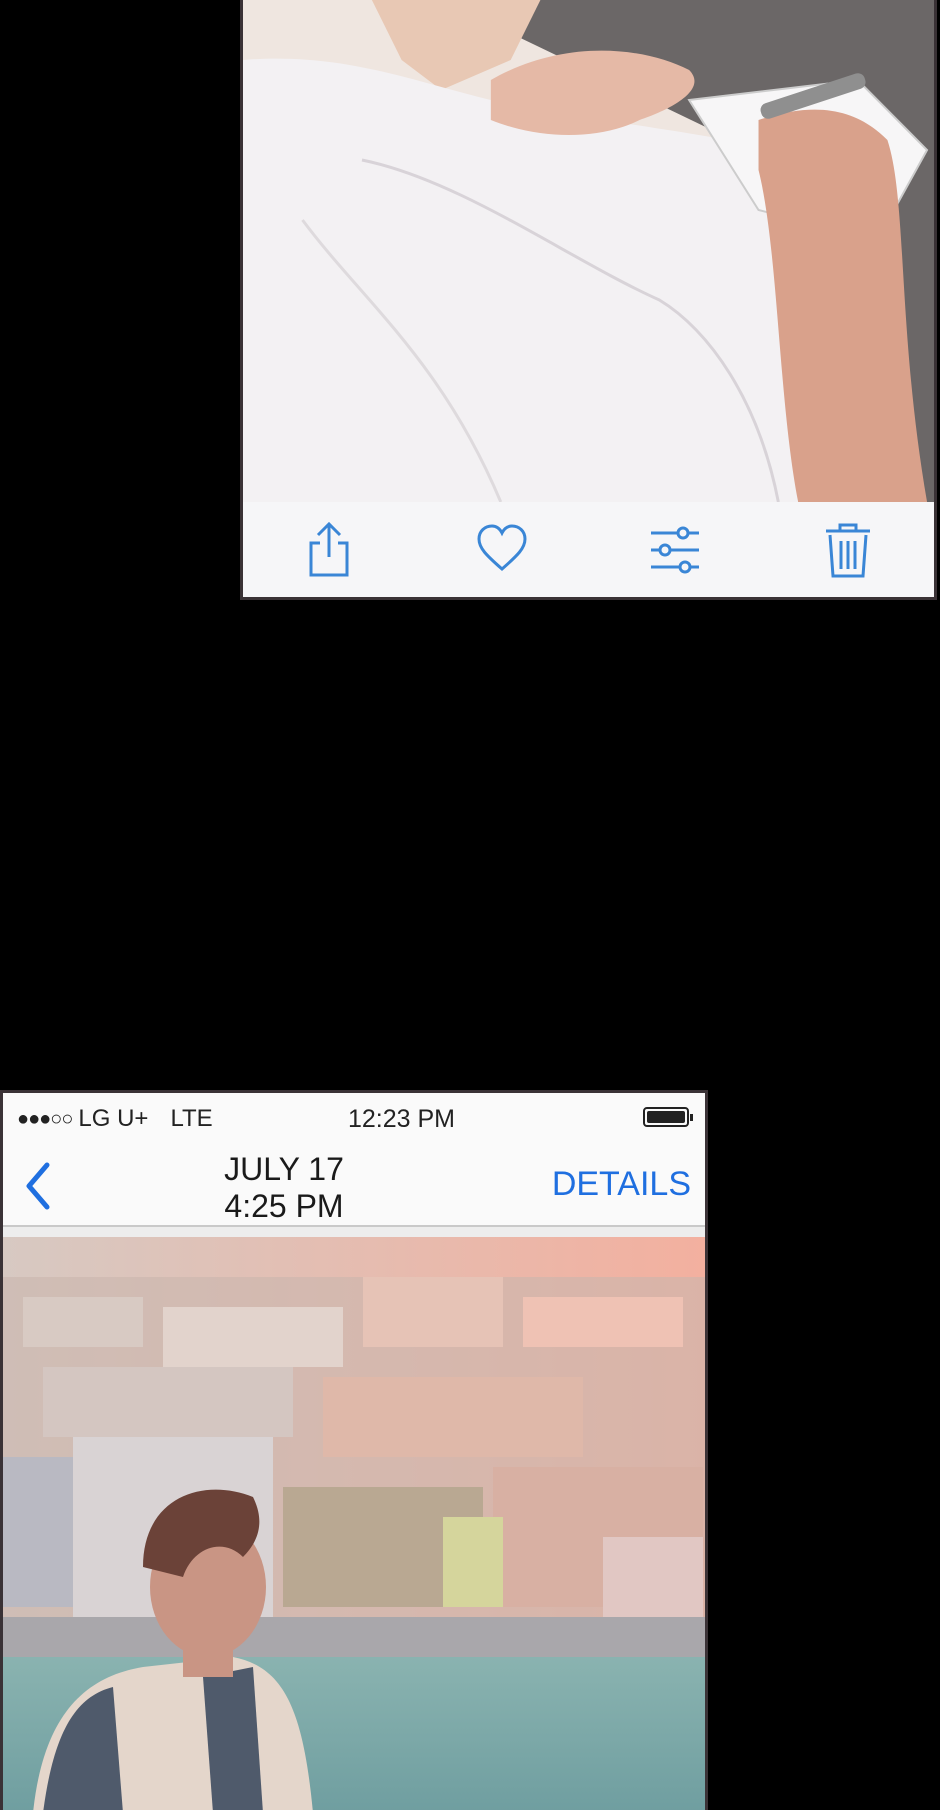 This screenshot has height=1810, width=940. What do you see at coordinates (502, 547) in the screenshot?
I see `heart-icon` at bounding box center [502, 547].